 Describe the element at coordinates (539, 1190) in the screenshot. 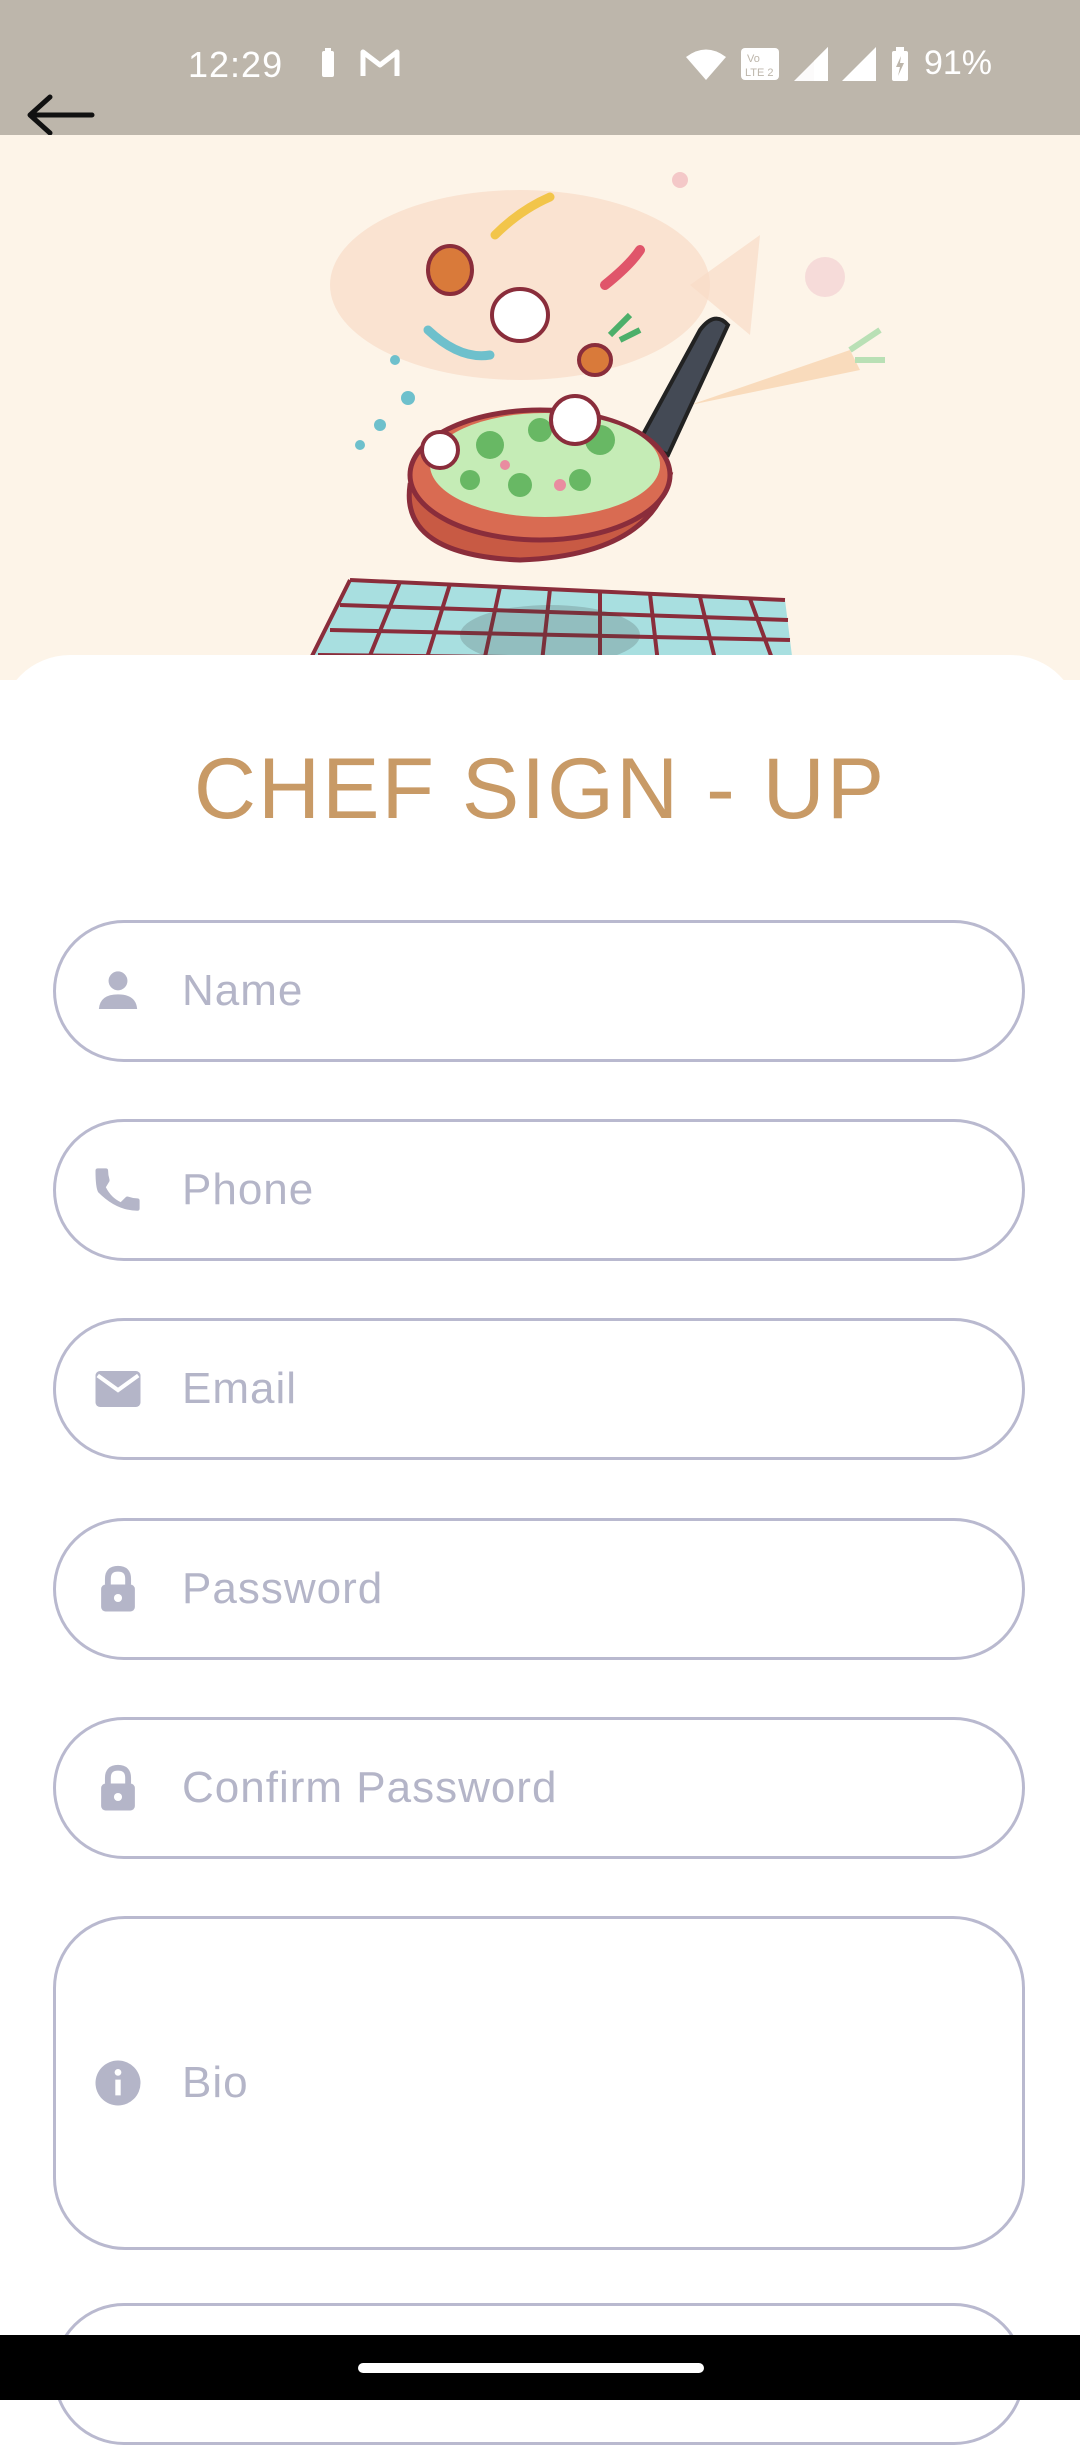

I see `phone-field: Phone` at that location.